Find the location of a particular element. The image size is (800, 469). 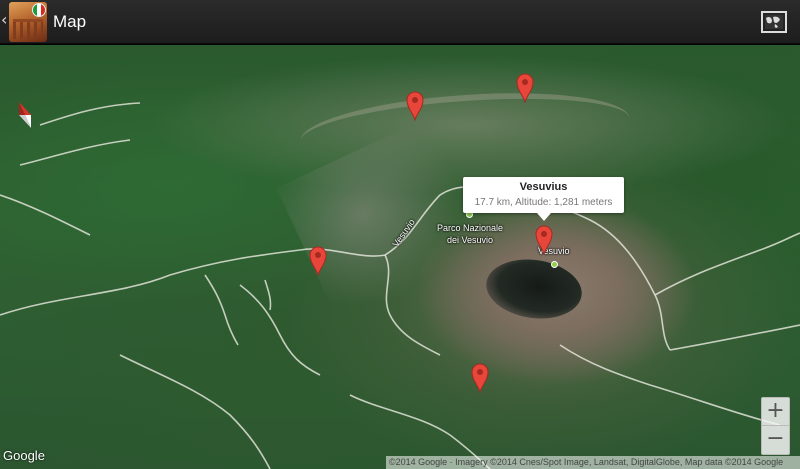

app-icon is located at coordinates (28, 22).